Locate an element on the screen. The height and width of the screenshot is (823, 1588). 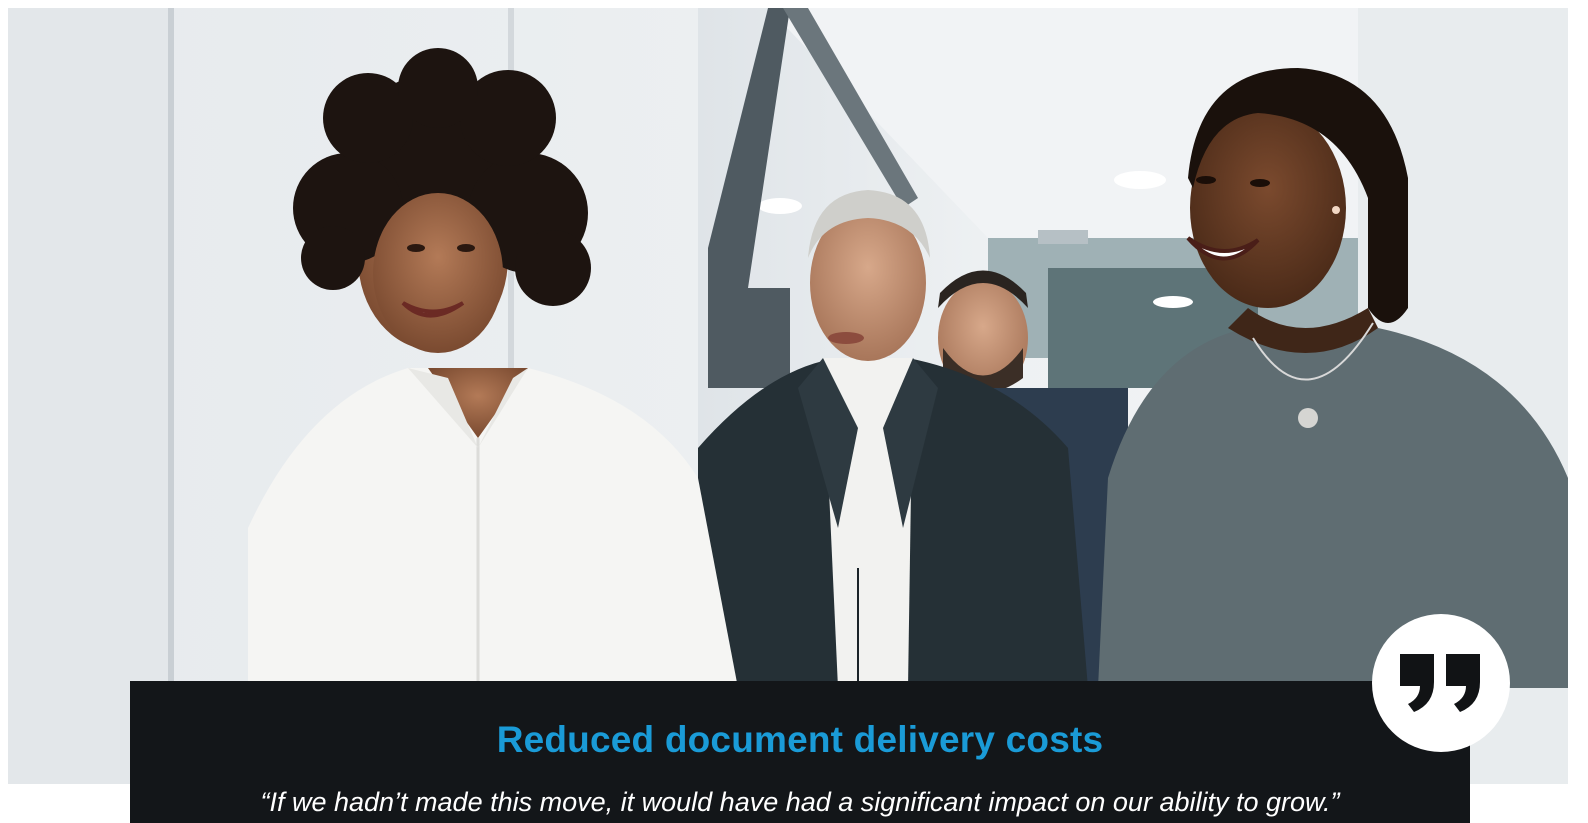
testimonial-title: Reduced document delivery costs is located at coordinates (800, 739).